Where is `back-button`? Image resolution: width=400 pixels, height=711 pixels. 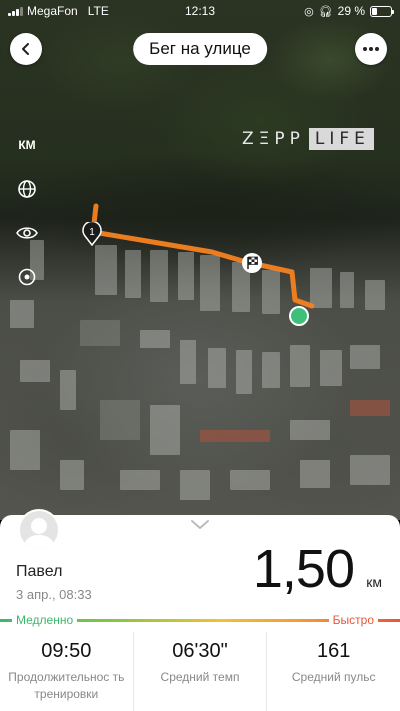 back-button is located at coordinates (26, 49).